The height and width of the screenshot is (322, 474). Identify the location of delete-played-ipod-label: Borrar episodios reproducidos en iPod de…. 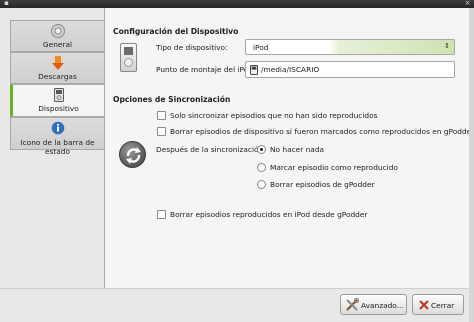
(269, 214).